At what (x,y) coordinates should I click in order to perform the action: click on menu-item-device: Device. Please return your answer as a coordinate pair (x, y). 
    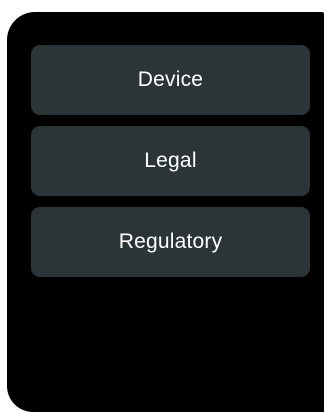
    Looking at the image, I should click on (170, 80).